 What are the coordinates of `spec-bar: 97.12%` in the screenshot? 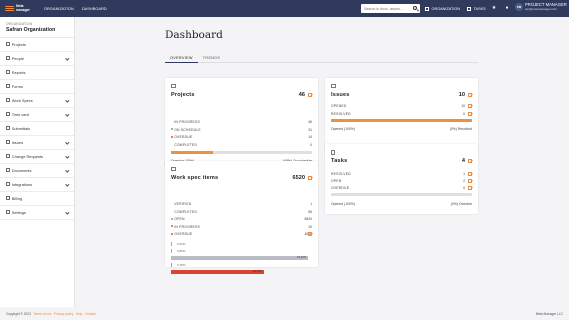 It's located at (239, 258).